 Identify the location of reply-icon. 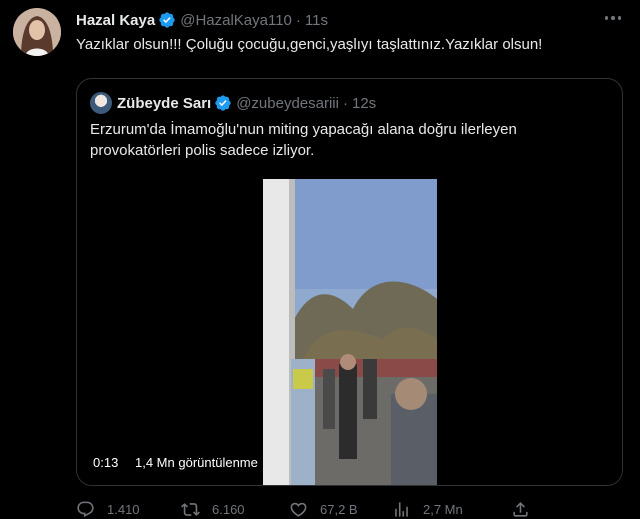
(85, 509).